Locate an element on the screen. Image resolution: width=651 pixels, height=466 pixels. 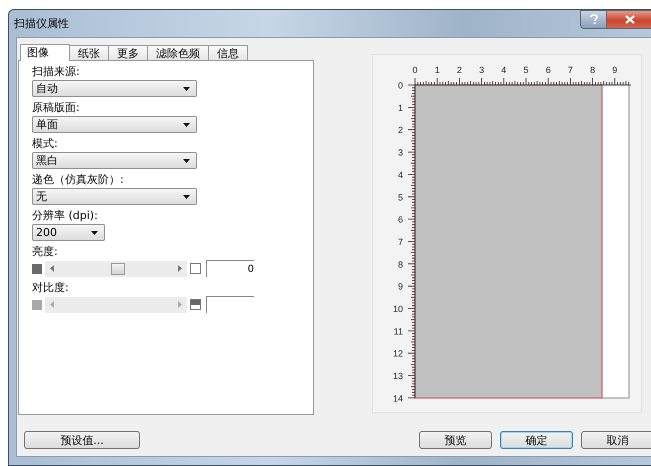
help-button is located at coordinates (593, 19).